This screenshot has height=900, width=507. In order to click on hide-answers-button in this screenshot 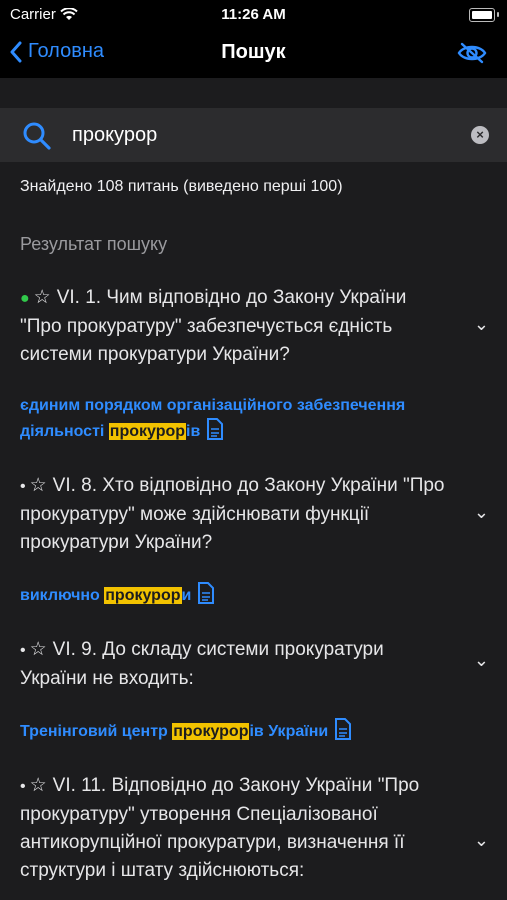, I will do `click(472, 55)`.